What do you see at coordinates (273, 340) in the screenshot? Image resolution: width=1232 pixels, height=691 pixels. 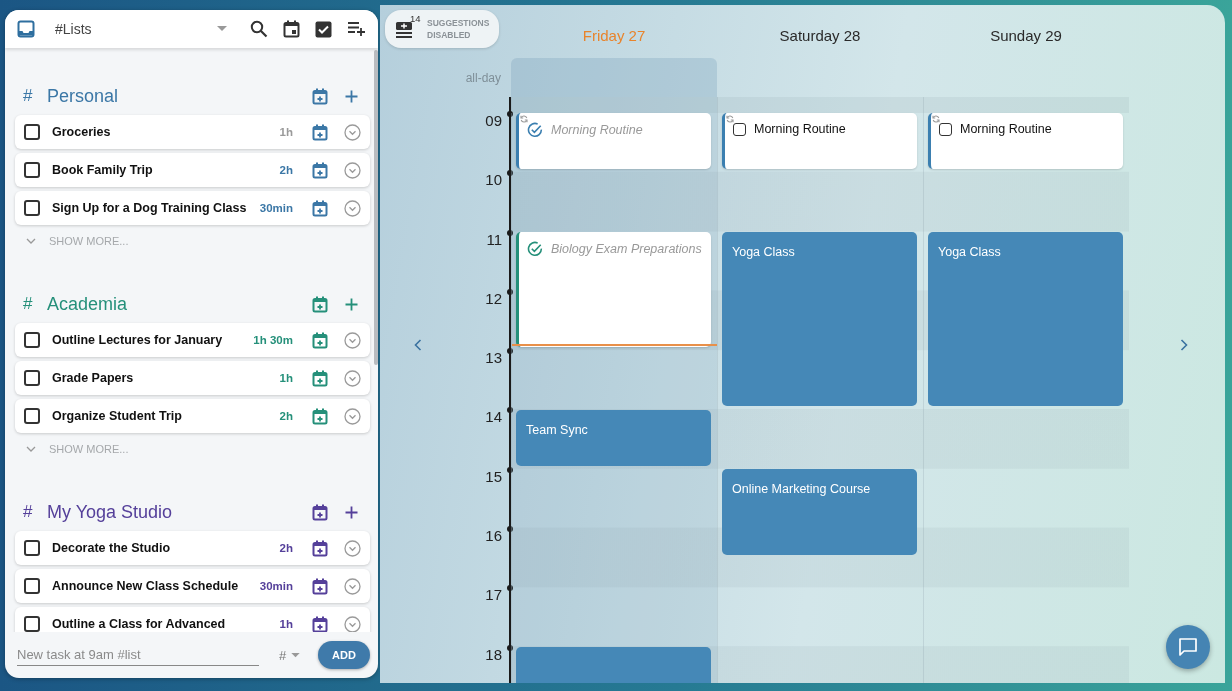 I see `duration-label: 1h 30m` at bounding box center [273, 340].